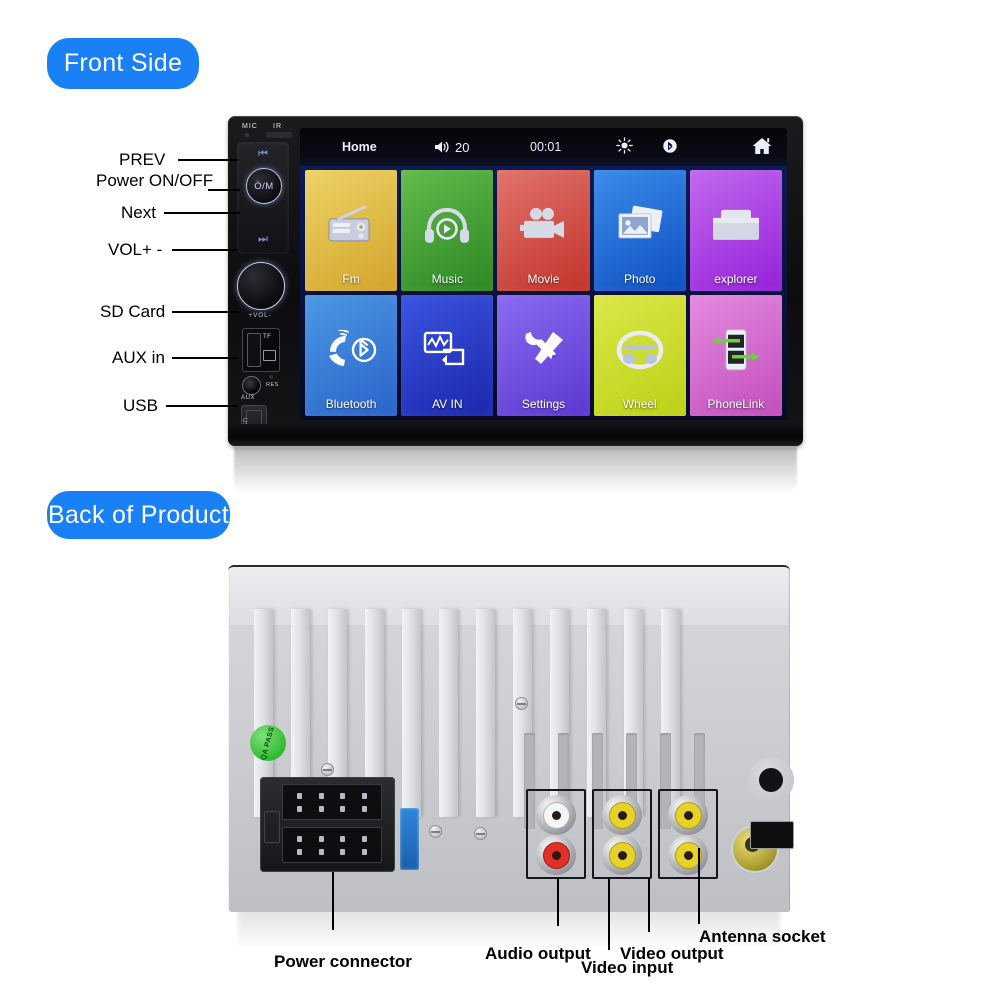 The image size is (1000, 1000). Describe the element at coordinates (736, 351) in the screenshot. I see `phonelink-icon` at that location.